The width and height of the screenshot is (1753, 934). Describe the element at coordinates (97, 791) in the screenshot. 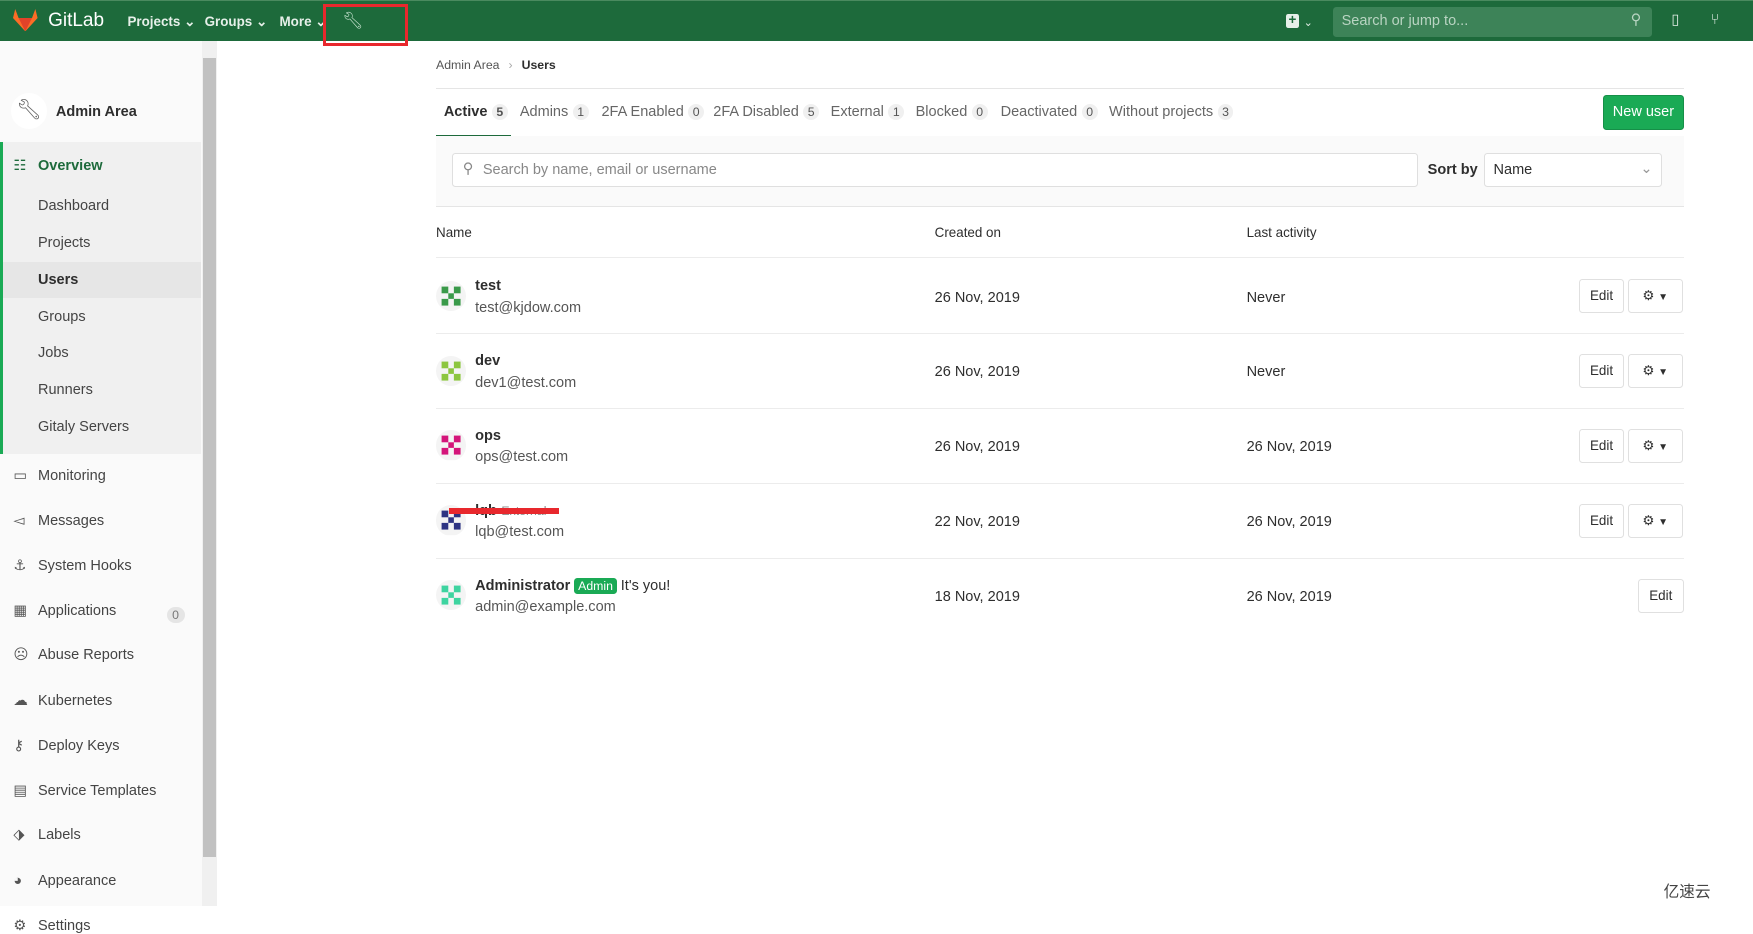

I see `sidebar-item-service-templates: Service Templates` at that location.